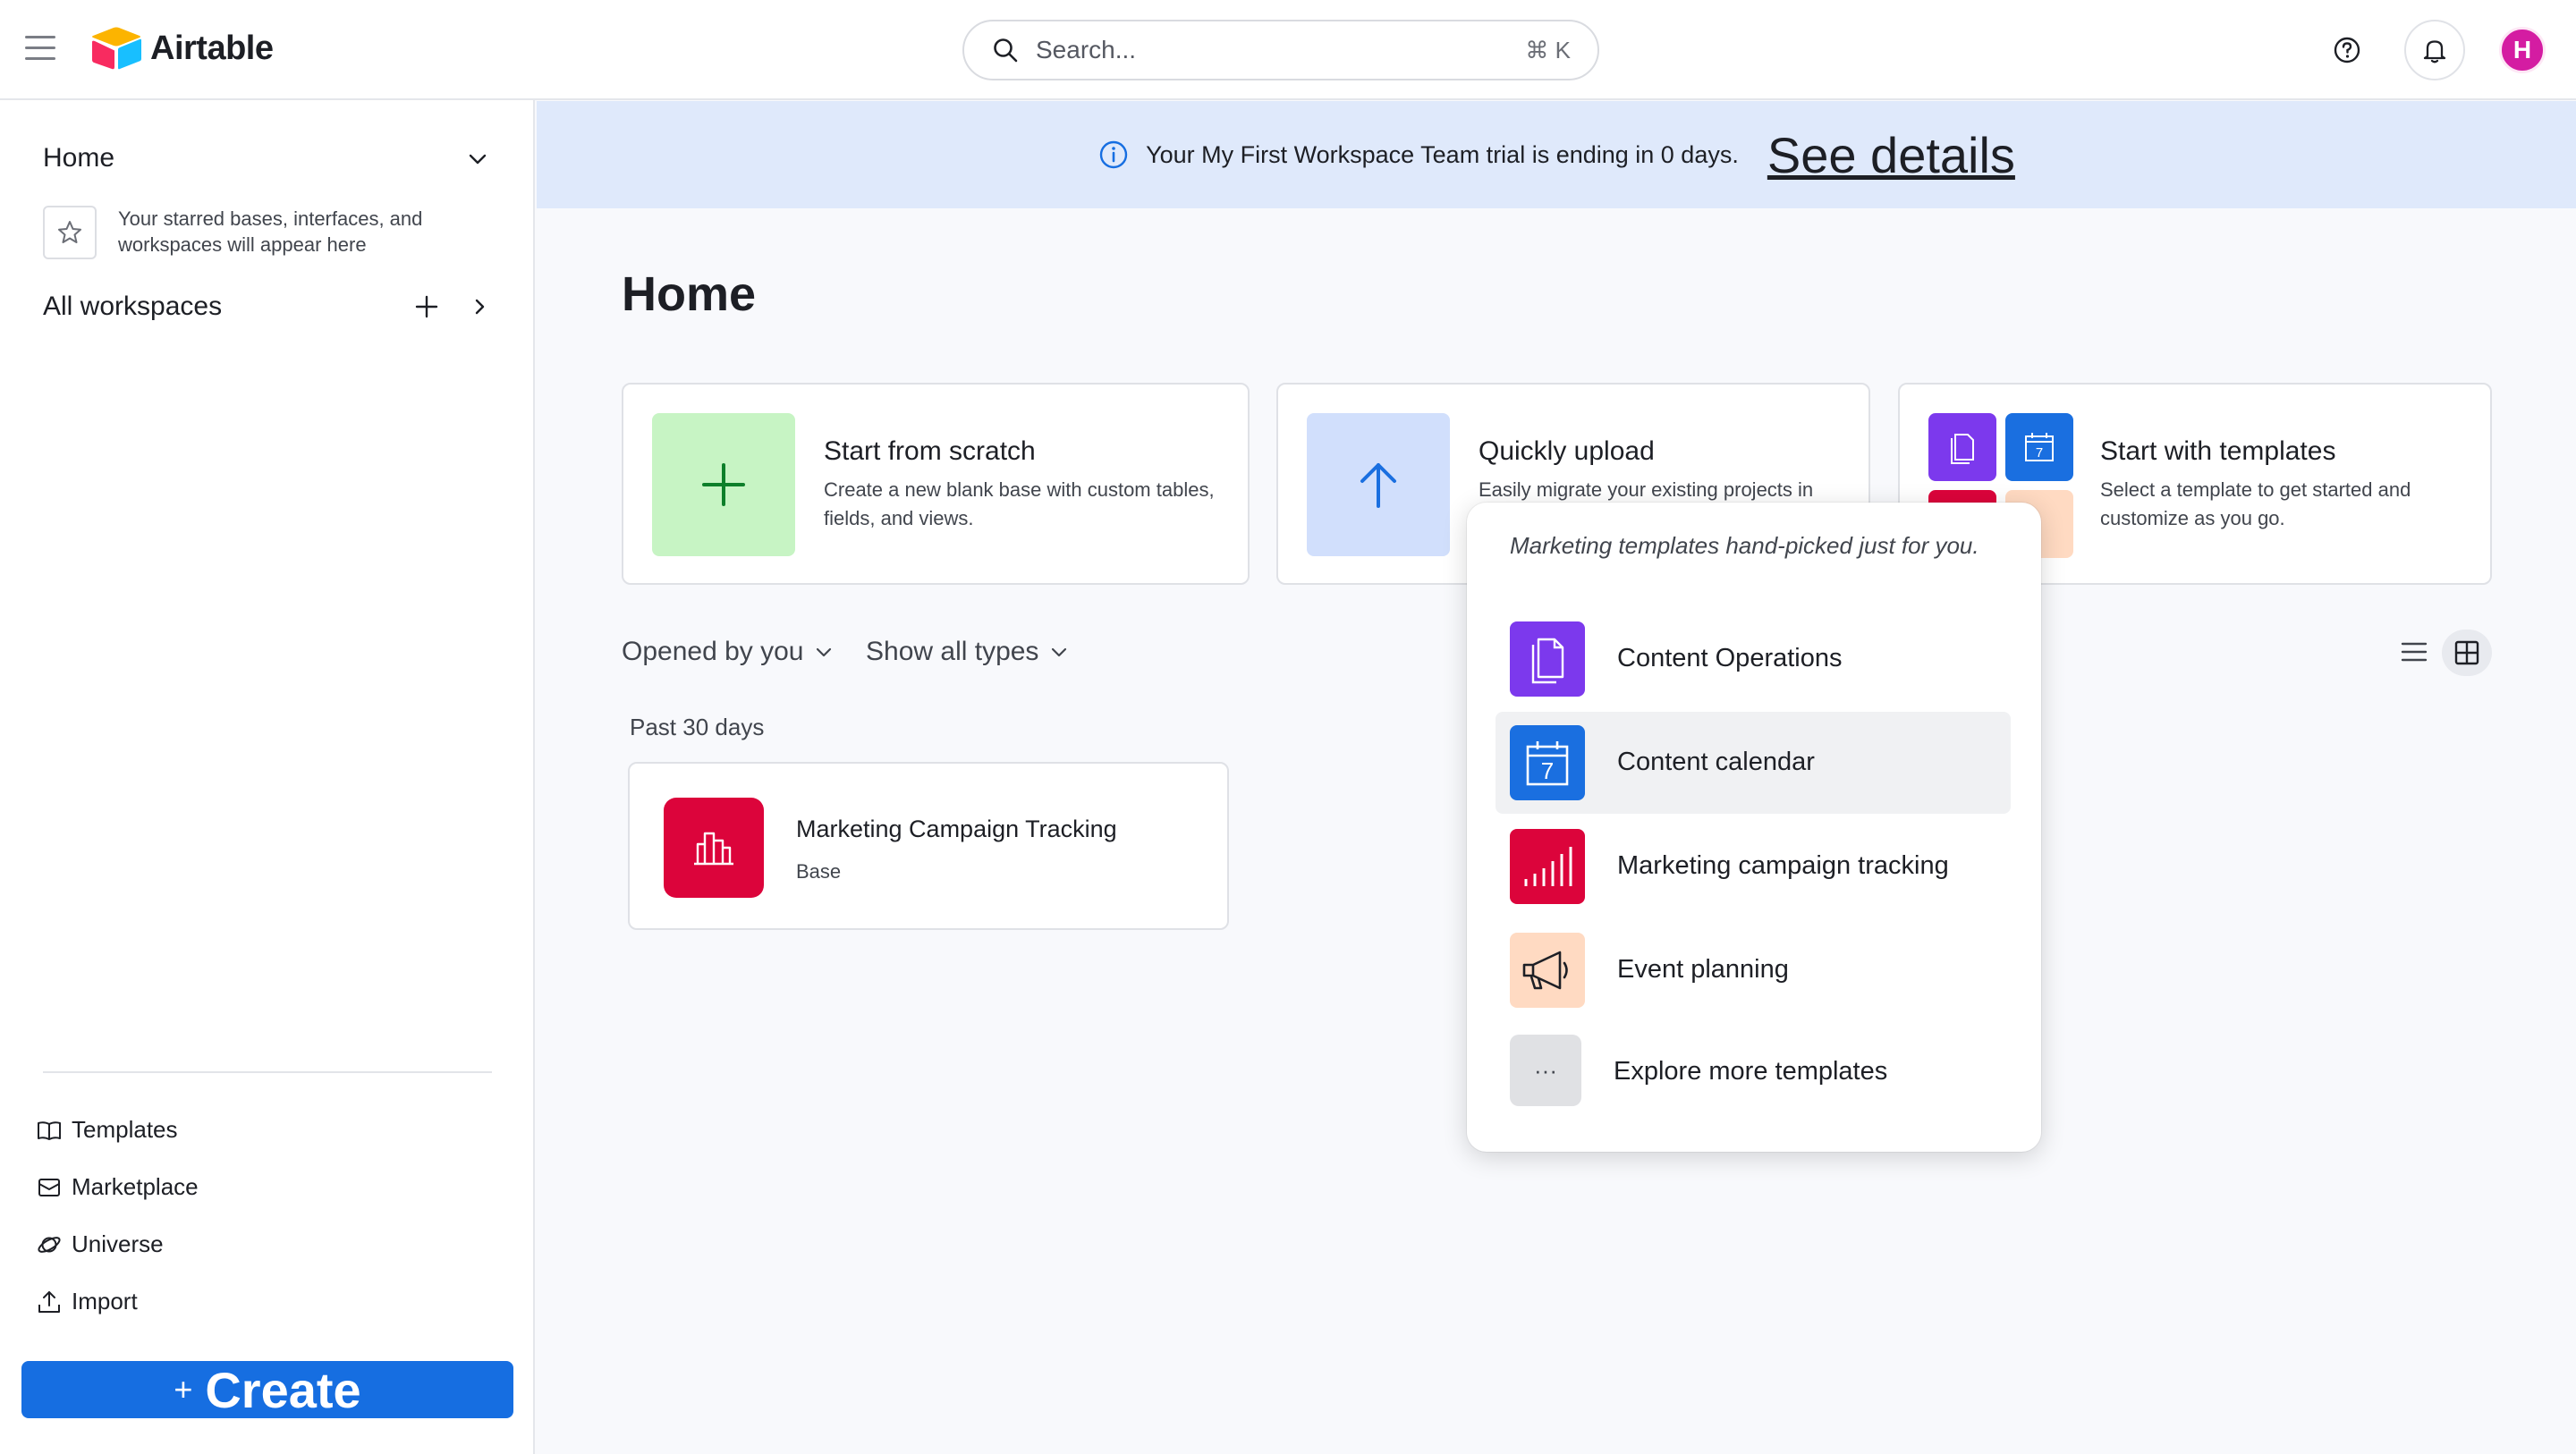 This screenshot has width=2576, height=1454. I want to click on sidebar-item-label: Universe, so click(118, 1244).